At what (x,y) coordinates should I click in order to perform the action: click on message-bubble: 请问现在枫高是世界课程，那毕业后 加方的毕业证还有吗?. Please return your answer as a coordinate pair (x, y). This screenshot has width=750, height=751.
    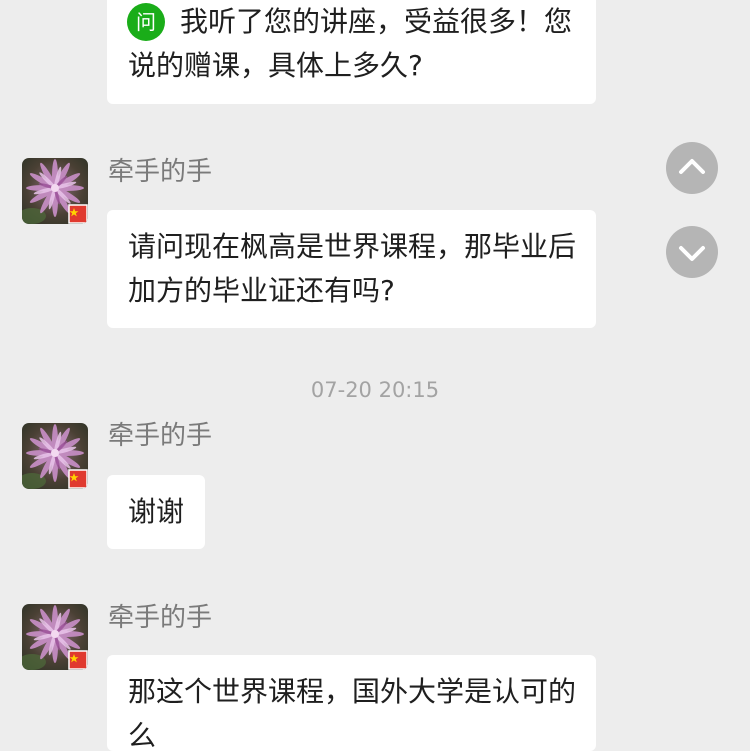
    Looking at the image, I should click on (351, 269).